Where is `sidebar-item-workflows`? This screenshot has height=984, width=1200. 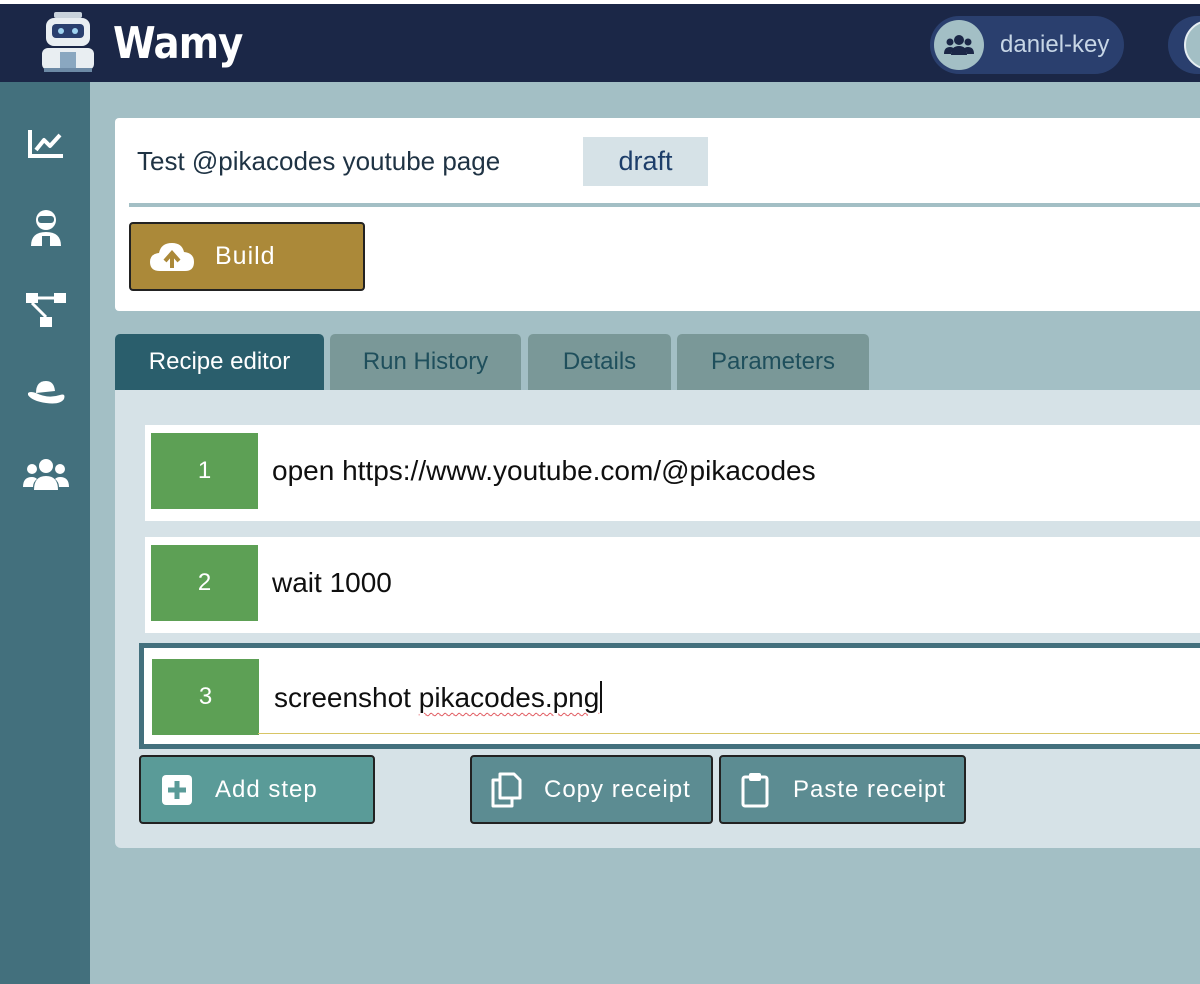 sidebar-item-workflows is located at coordinates (46, 310).